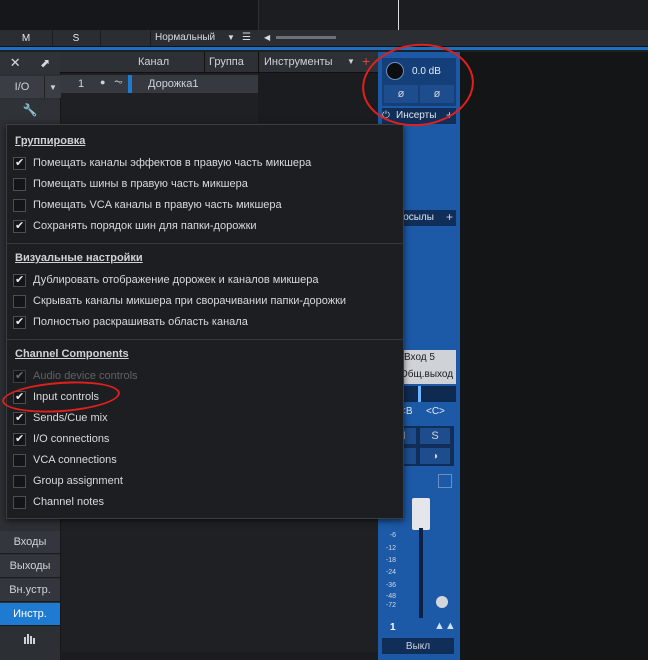 This screenshot has height=660, width=648. What do you see at coordinates (45, 63) in the screenshot?
I see `expand-arrow-icon: ⬈` at bounding box center [45, 63].